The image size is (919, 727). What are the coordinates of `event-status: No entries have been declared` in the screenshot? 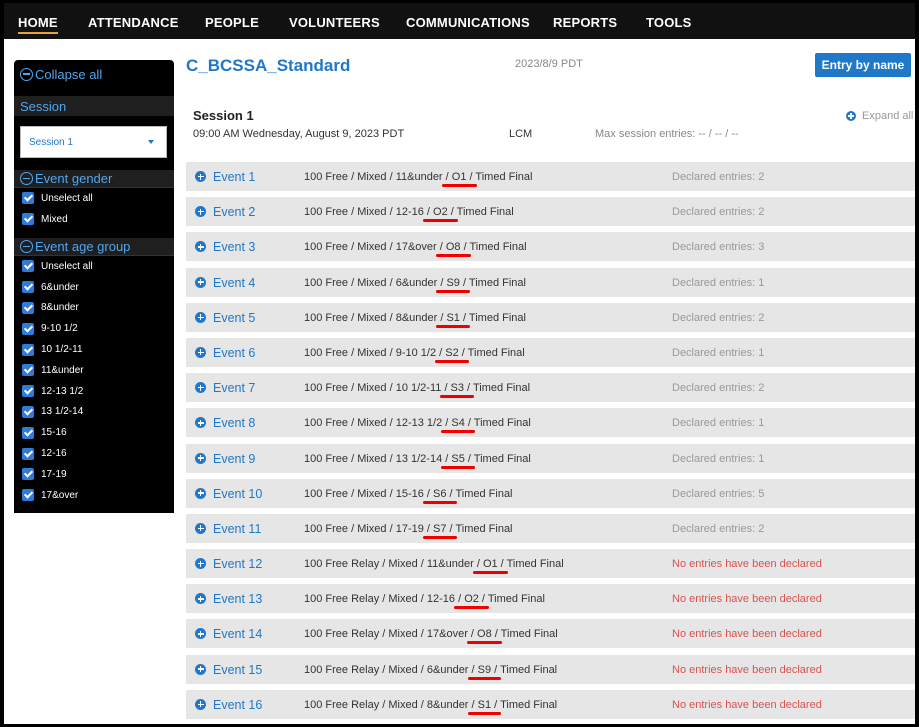 It's located at (747, 669).